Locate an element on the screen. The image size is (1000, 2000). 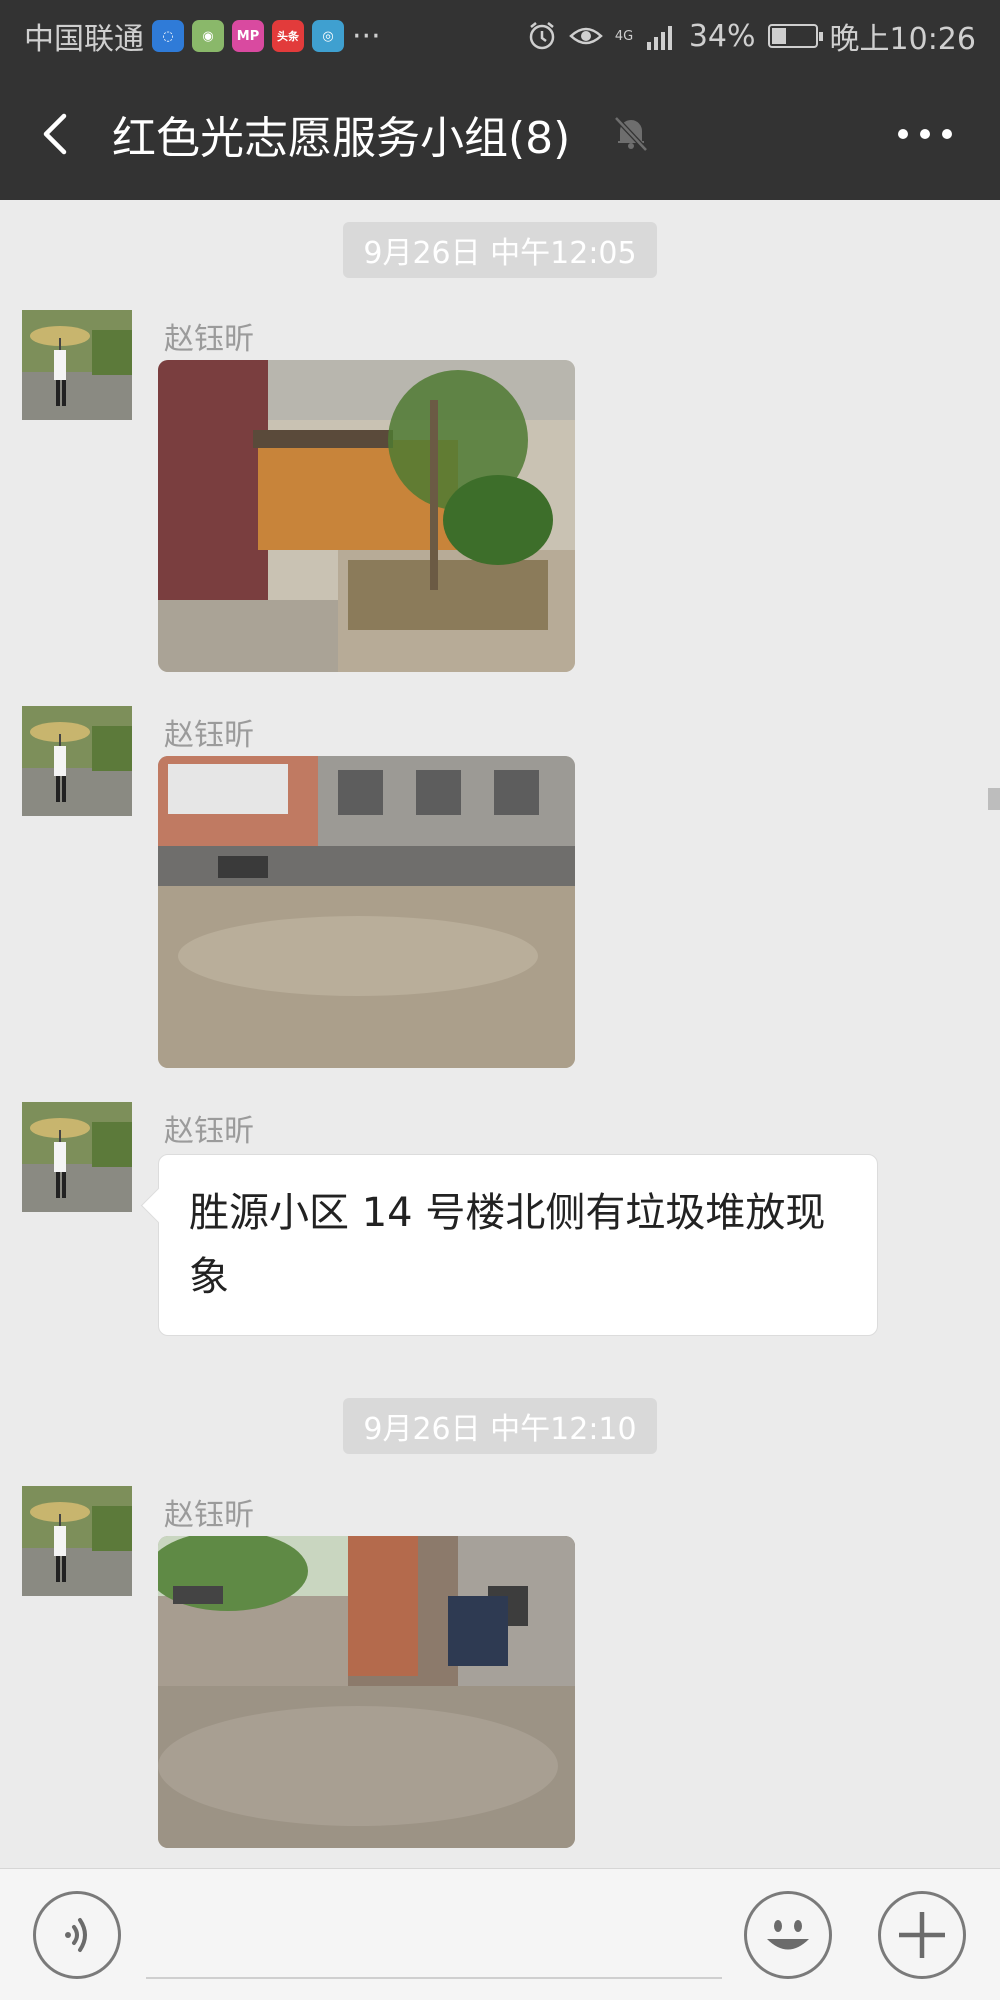
battery-level is located at coordinates (778, 36).